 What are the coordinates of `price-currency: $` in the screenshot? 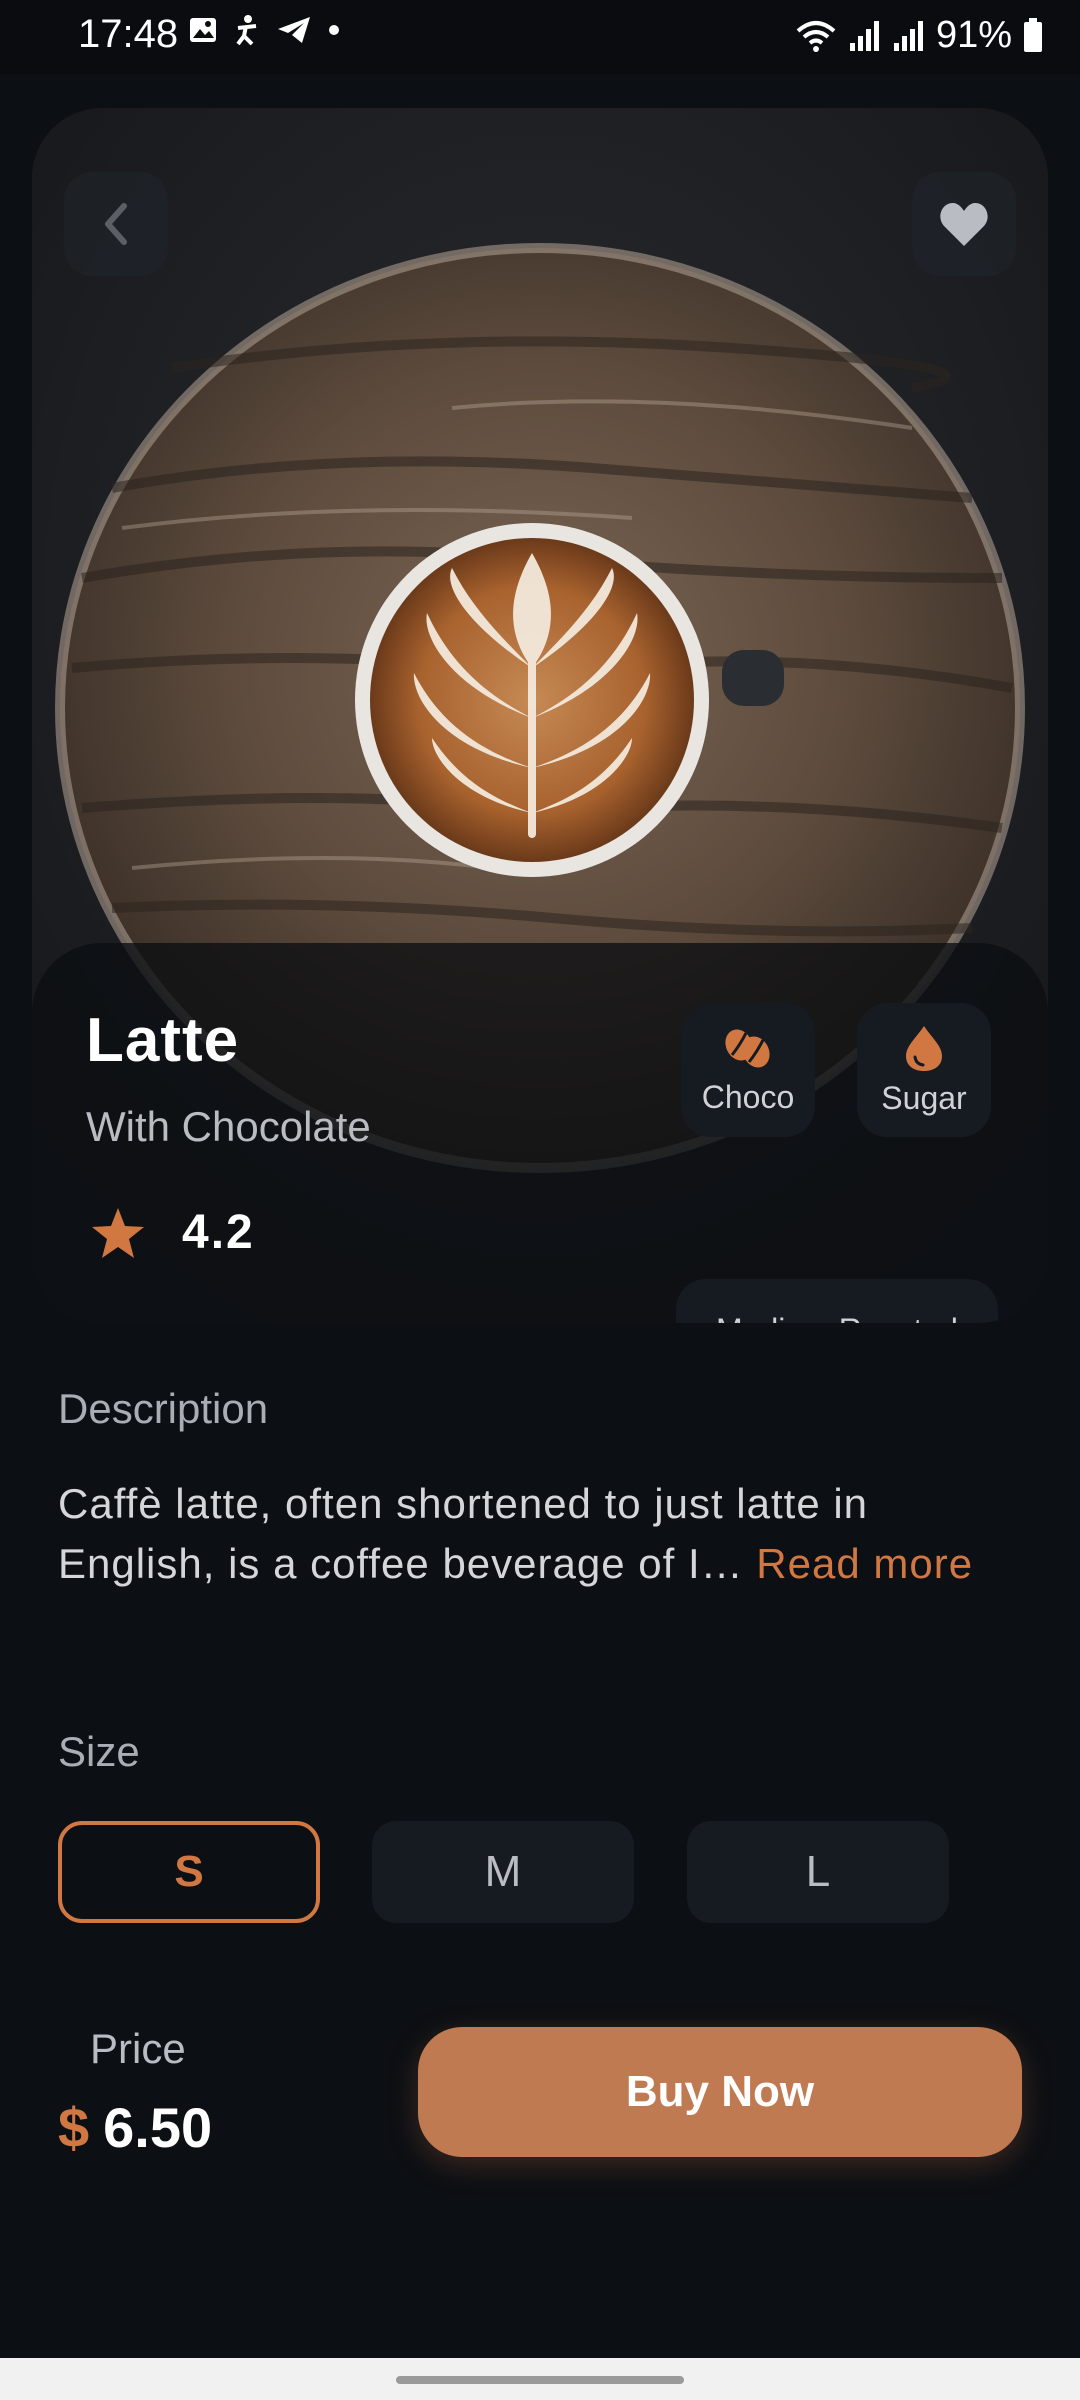 It's located at (74, 2127).